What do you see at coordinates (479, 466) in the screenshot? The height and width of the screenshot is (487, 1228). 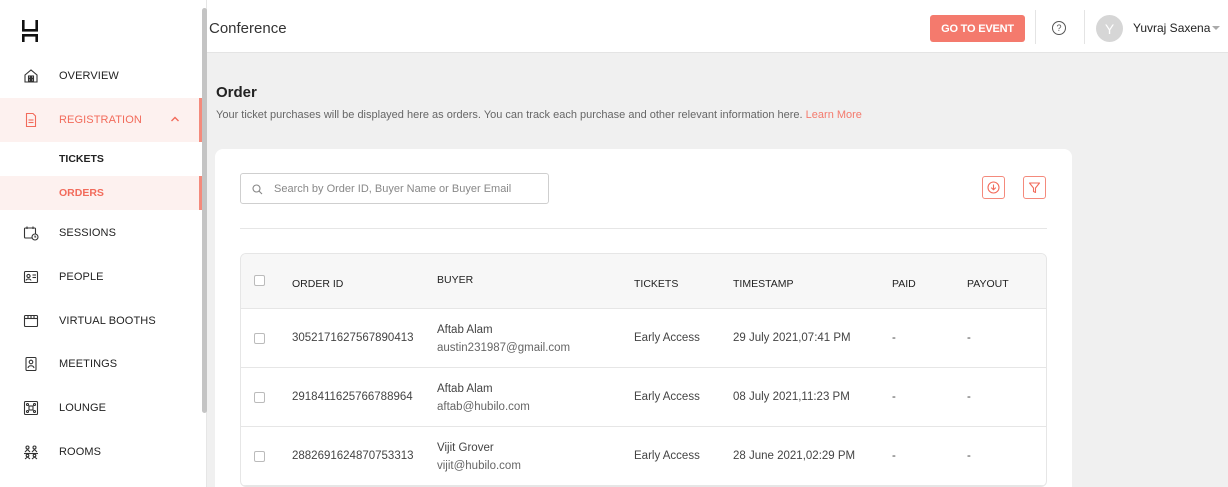 I see `buyer-email: vijit@hubilo.com` at bounding box center [479, 466].